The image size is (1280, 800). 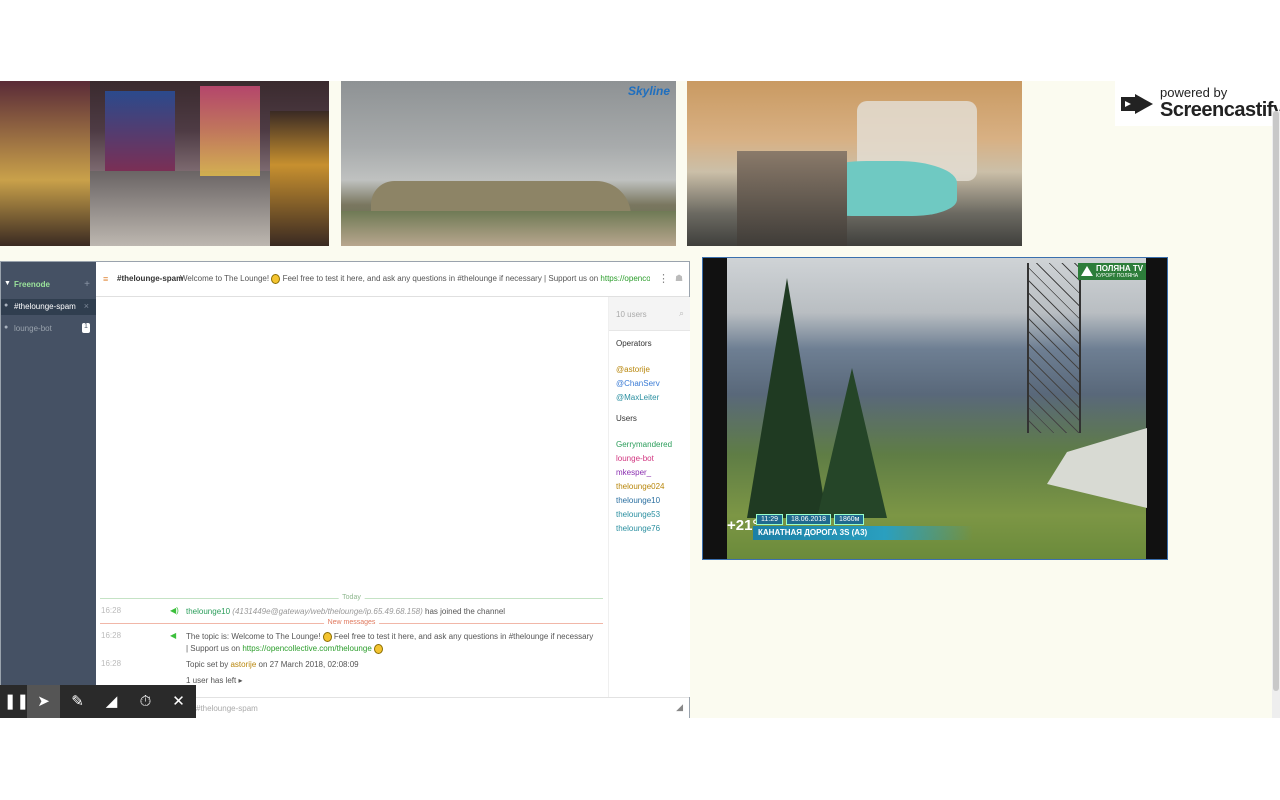 What do you see at coordinates (145, 701) in the screenshot?
I see `timer-icon: ⏱` at bounding box center [145, 701].